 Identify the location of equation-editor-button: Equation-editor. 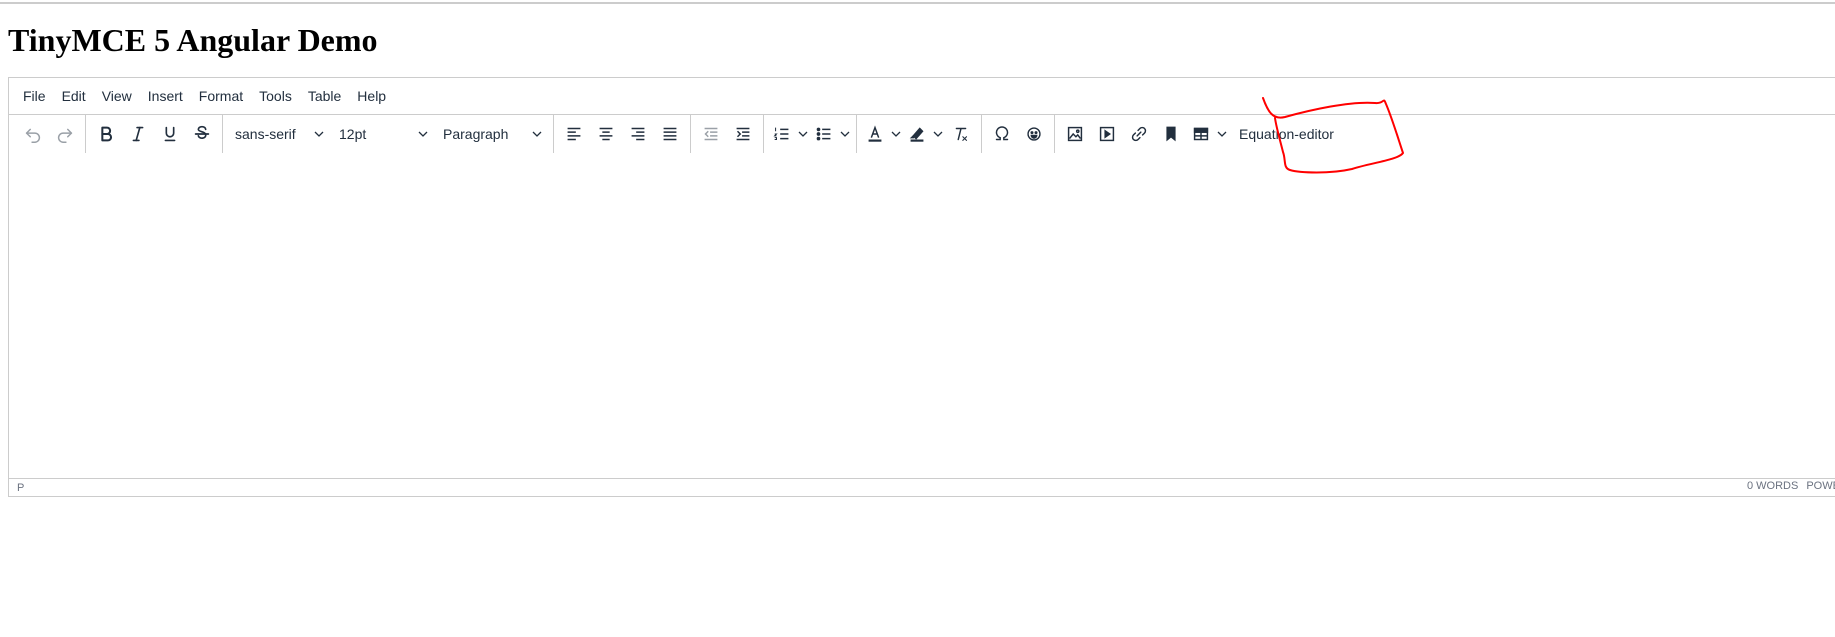
(1286, 134).